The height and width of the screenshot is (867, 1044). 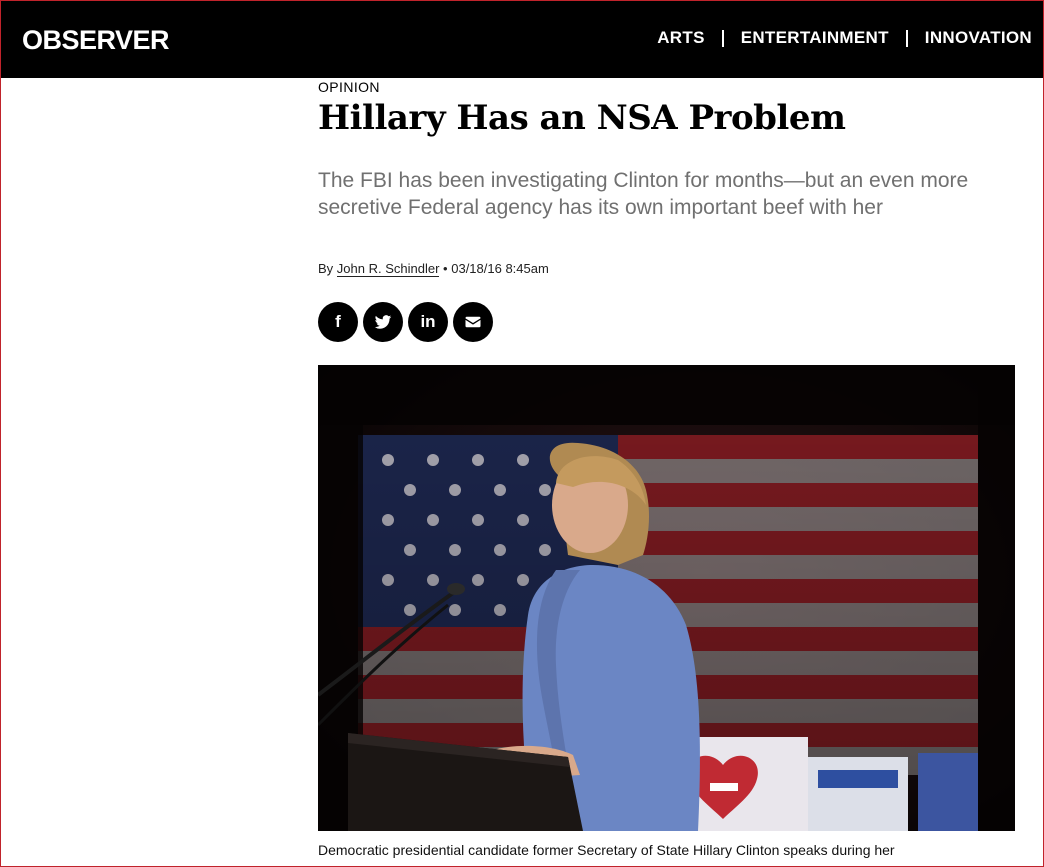 I want to click on section-nav: ARTS ENTERTAINMENT INNOVATION, so click(x=844, y=38).